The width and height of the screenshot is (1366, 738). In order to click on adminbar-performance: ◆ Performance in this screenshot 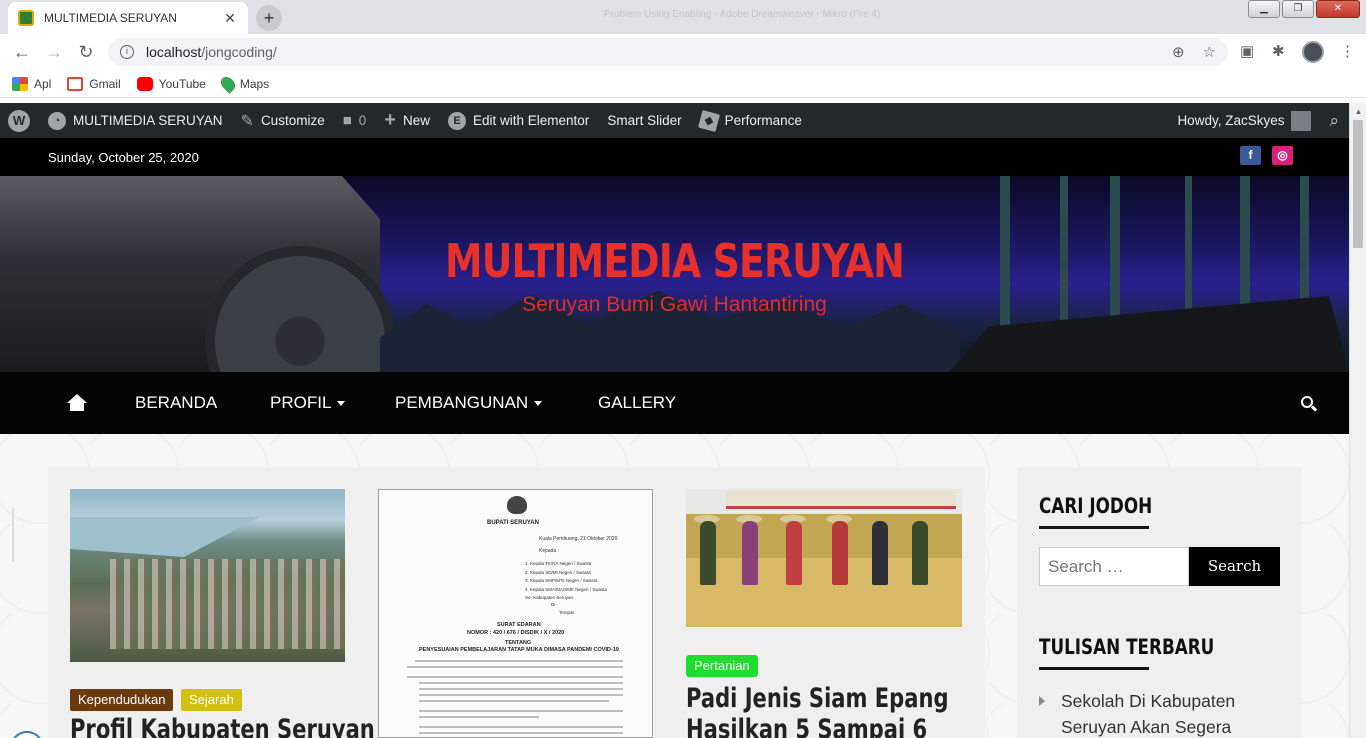, I will do `click(751, 120)`.